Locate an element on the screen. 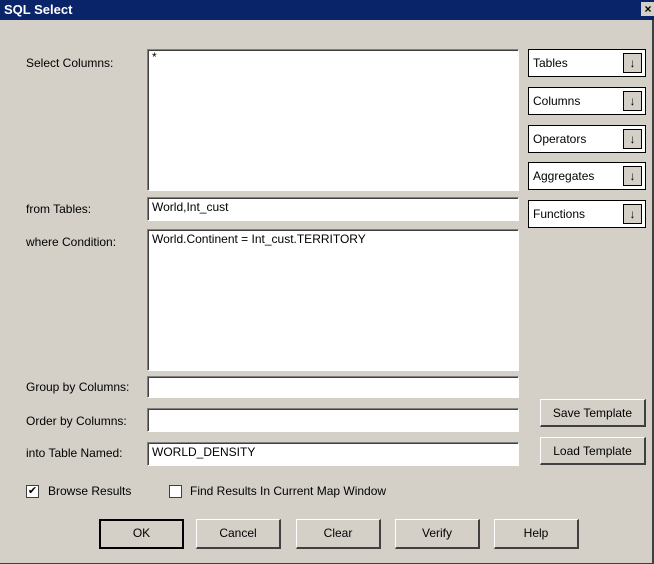 This screenshot has height=564, width=654. aggregates-dropdown-label: Aggregates is located at coordinates (564, 176).